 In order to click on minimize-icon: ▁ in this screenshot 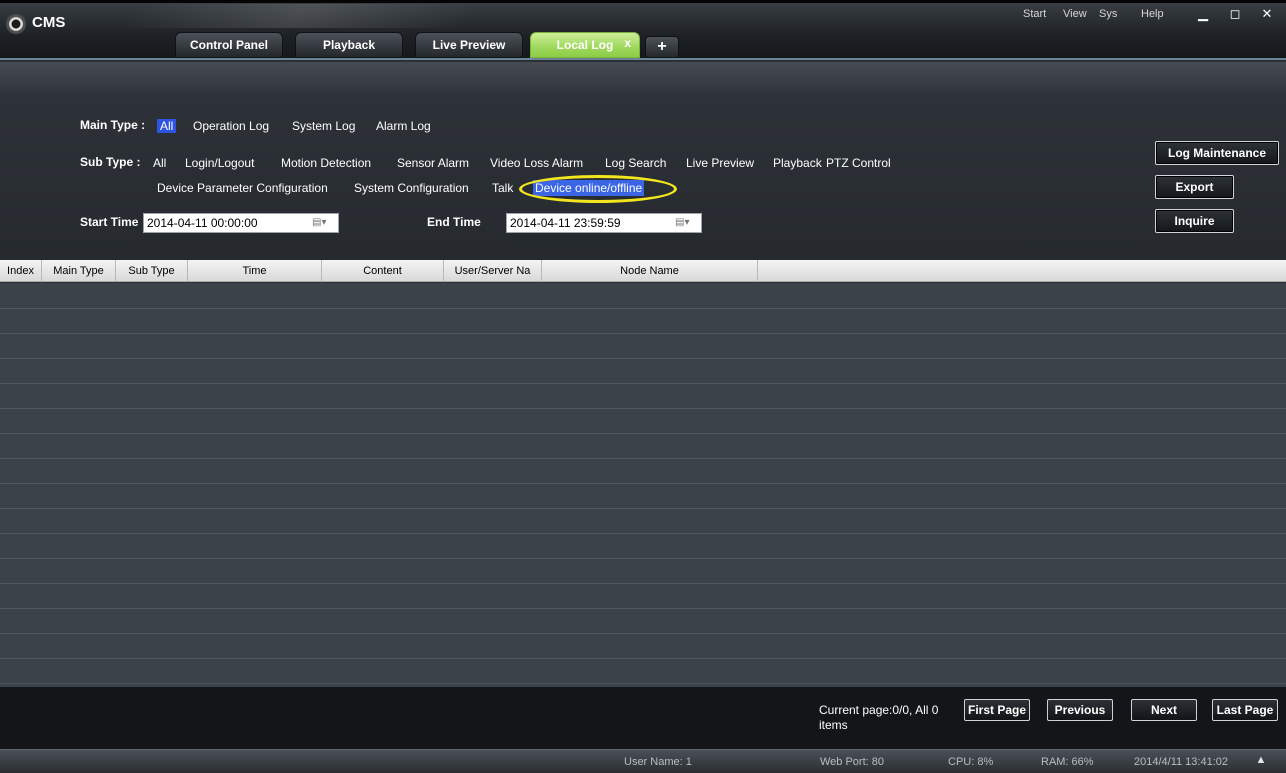, I will do `click(1203, 15)`.